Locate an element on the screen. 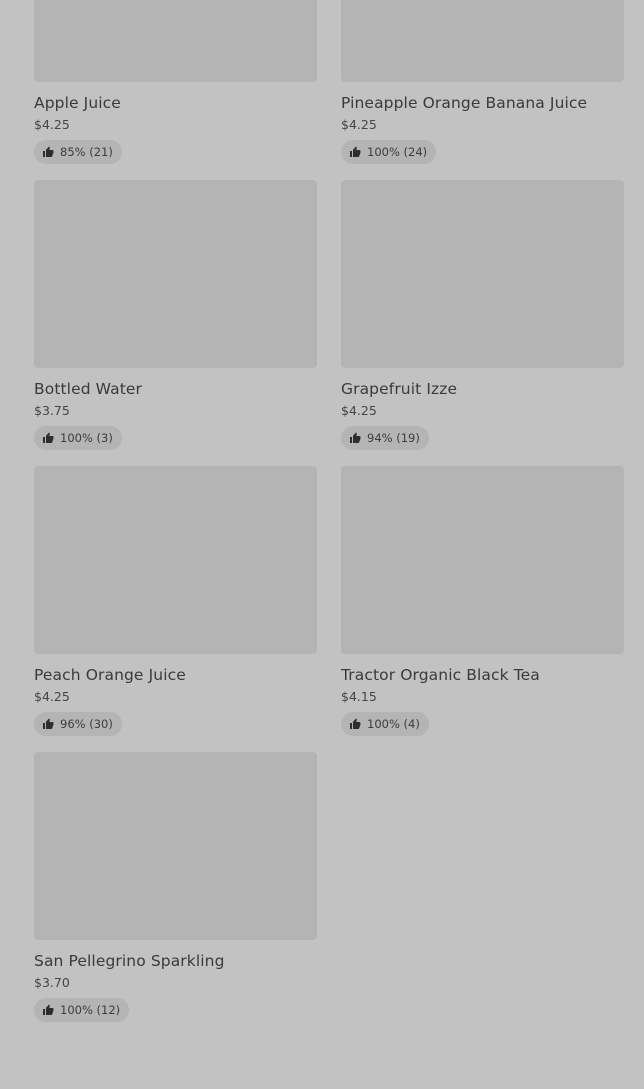  product-card-tractor-organic-black-tea: Tractor Organic Black Tea $4.15 100% (4) is located at coordinates (482, 609).